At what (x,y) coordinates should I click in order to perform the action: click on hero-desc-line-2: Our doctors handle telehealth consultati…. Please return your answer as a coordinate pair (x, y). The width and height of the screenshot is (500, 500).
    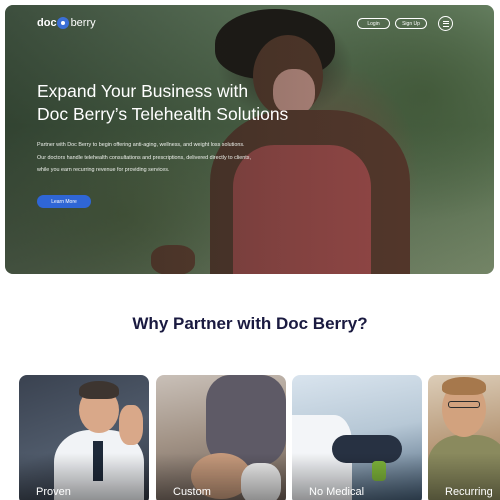
    Looking at the image, I should click on (144, 157).